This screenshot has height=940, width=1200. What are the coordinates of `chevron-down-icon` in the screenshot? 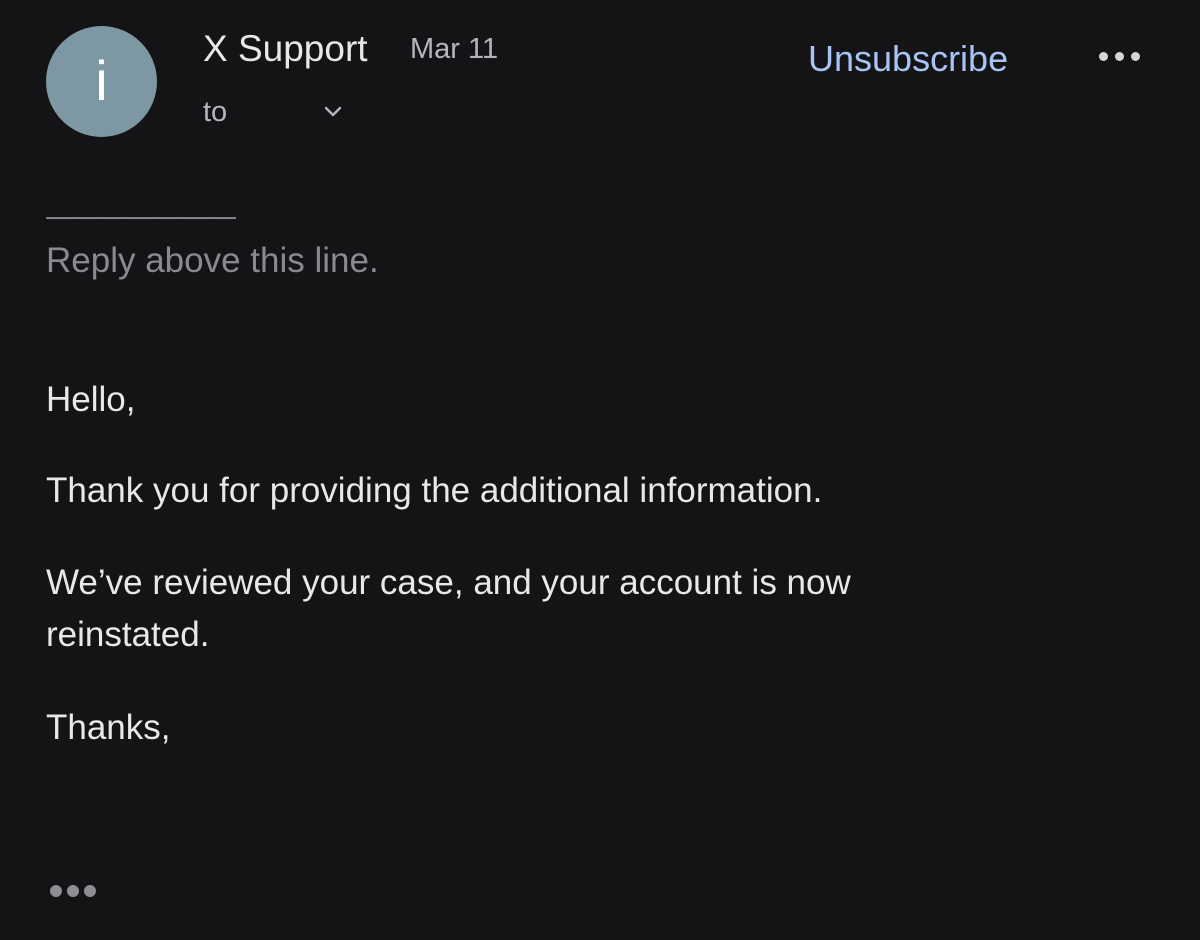 It's located at (333, 114).